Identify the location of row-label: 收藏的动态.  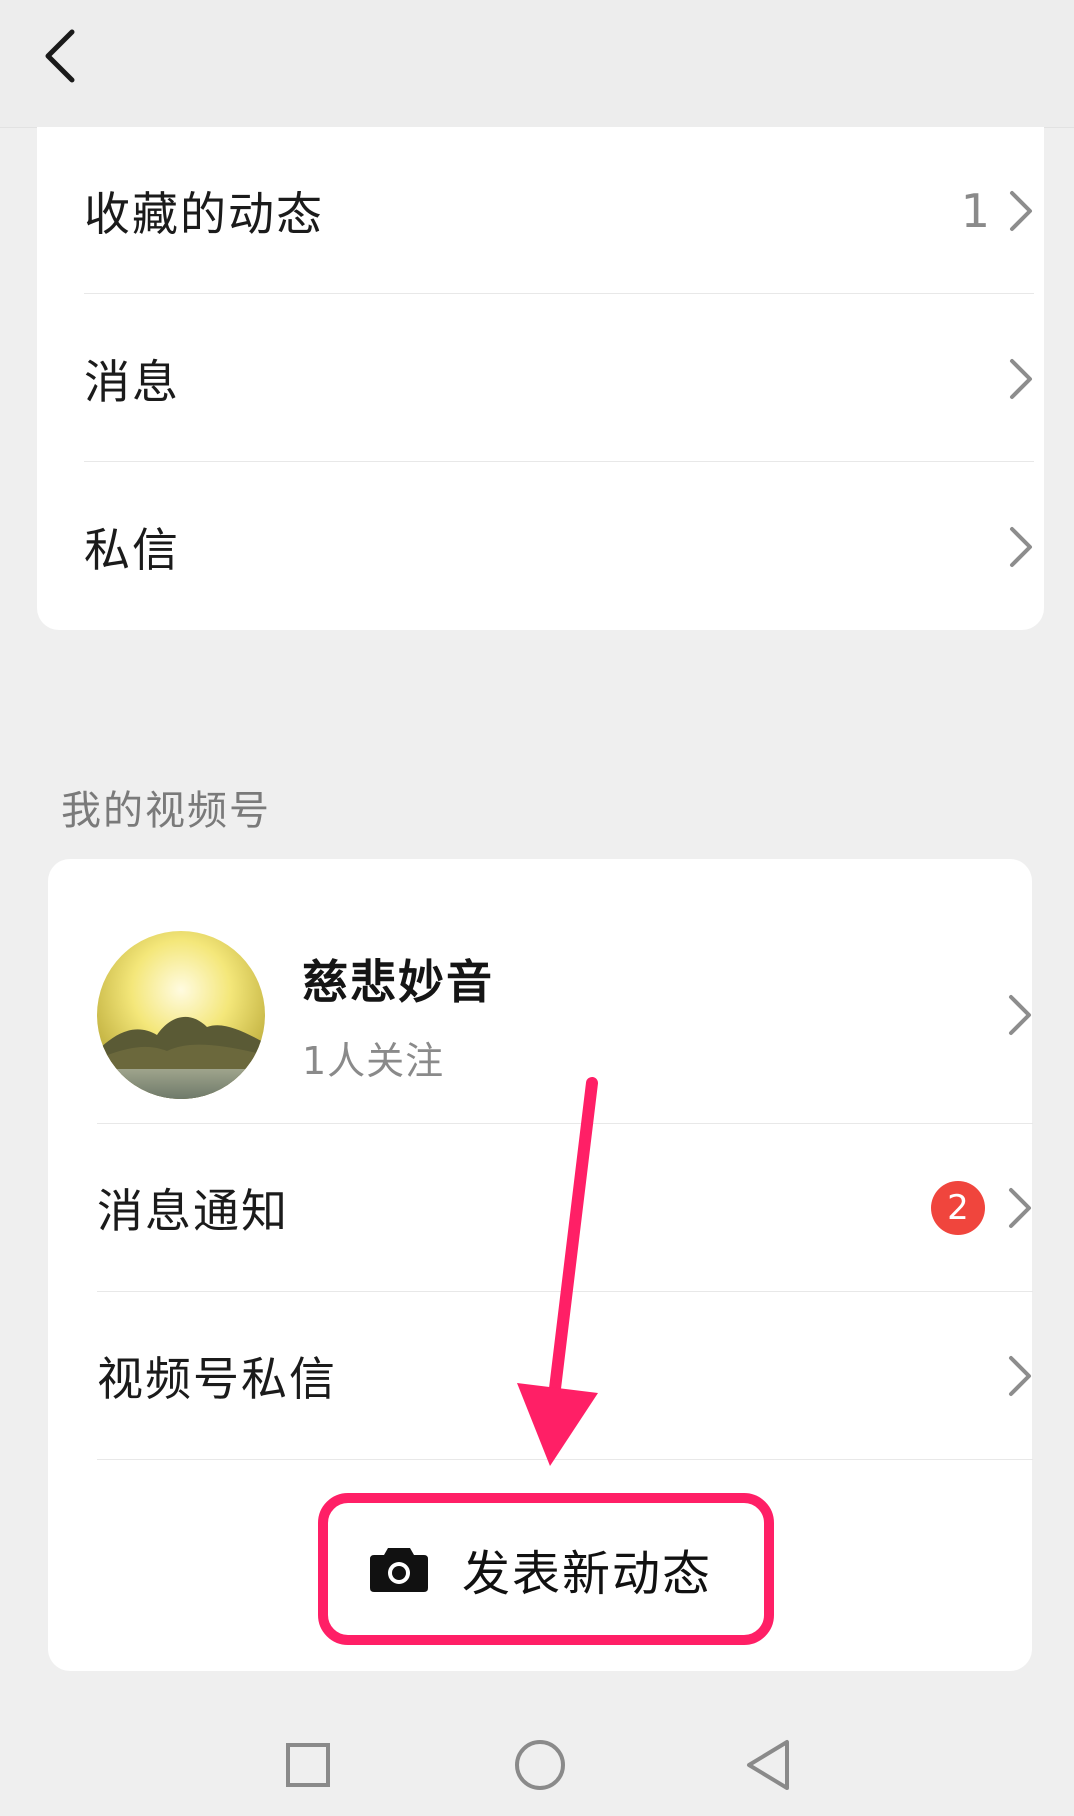
(204, 214).